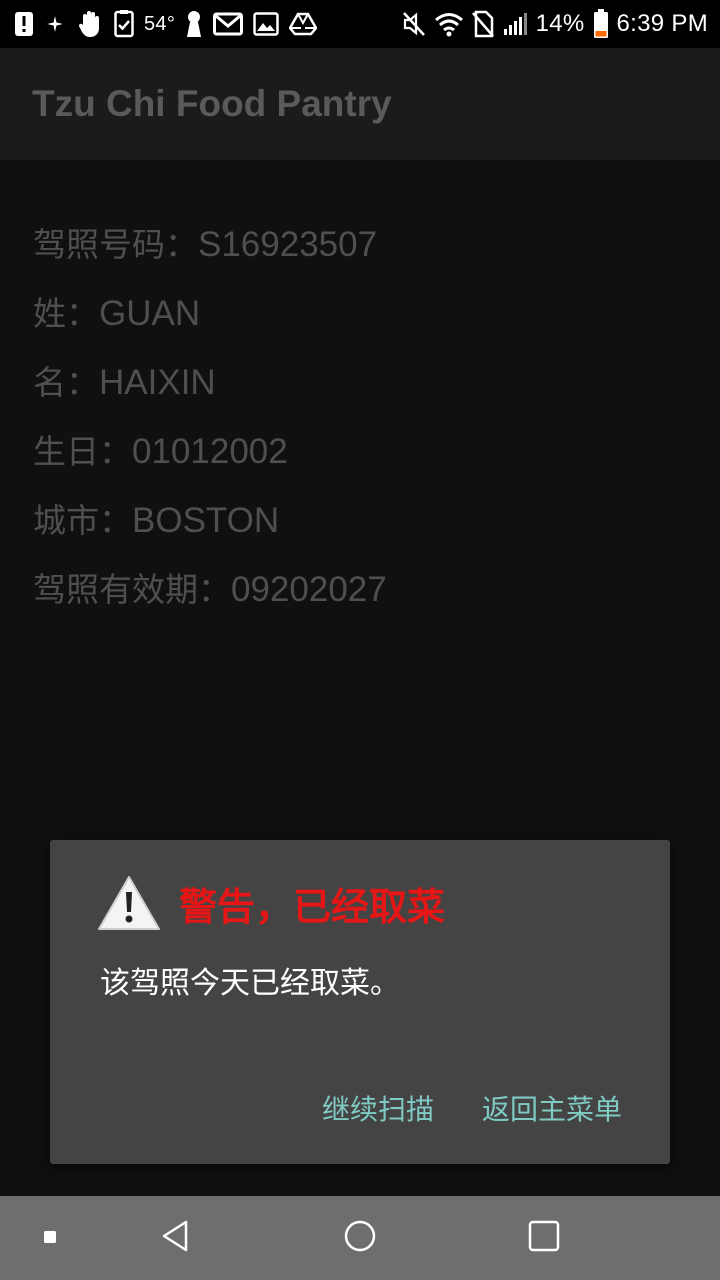  I want to click on battery-percent-text: 14%, so click(560, 23).